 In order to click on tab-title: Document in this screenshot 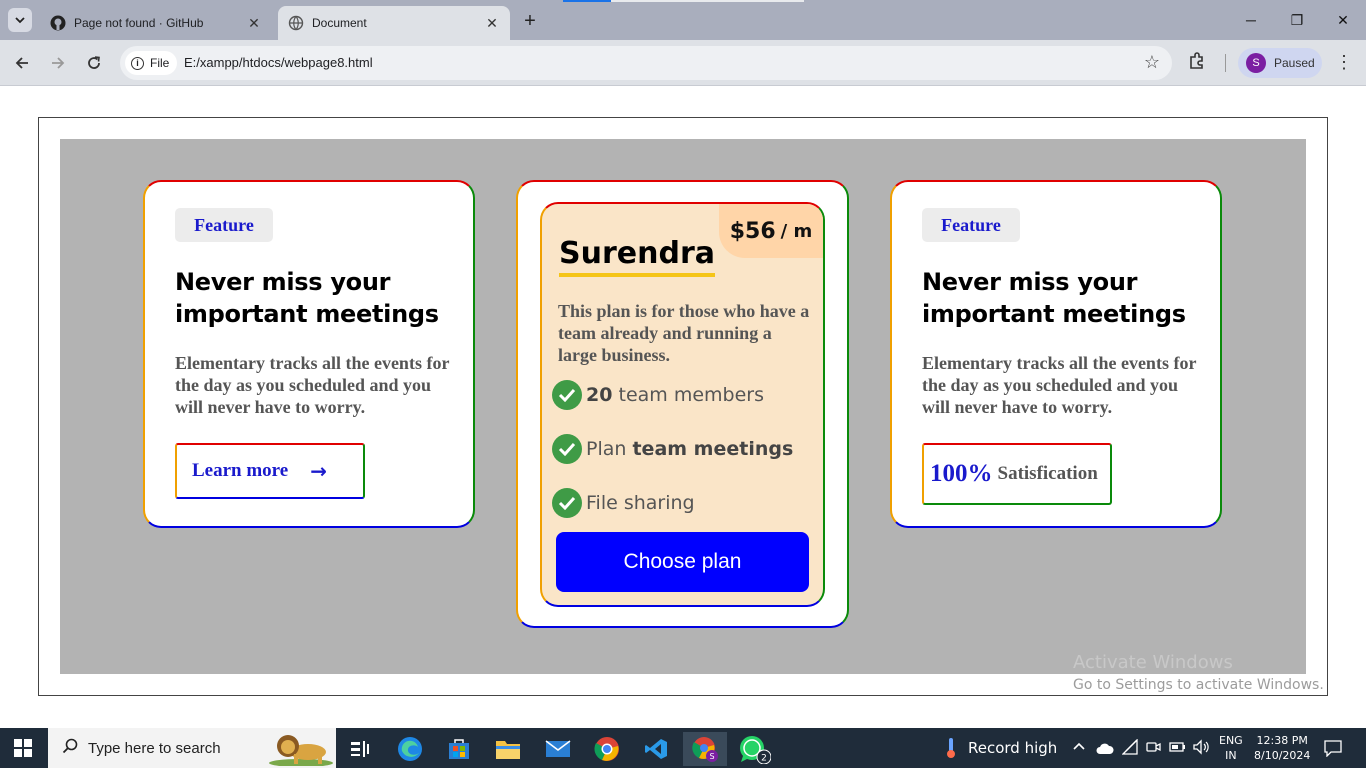, I will do `click(339, 23)`.